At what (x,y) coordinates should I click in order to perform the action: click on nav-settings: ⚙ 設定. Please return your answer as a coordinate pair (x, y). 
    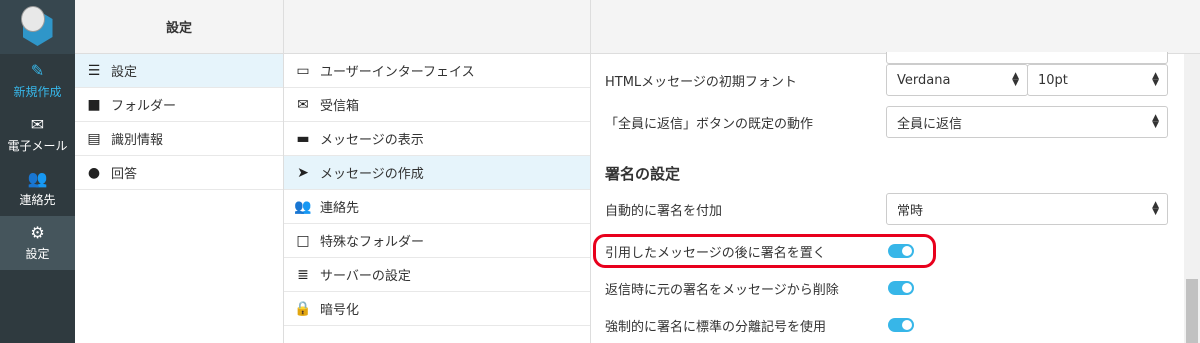
    Looking at the image, I should click on (37, 243).